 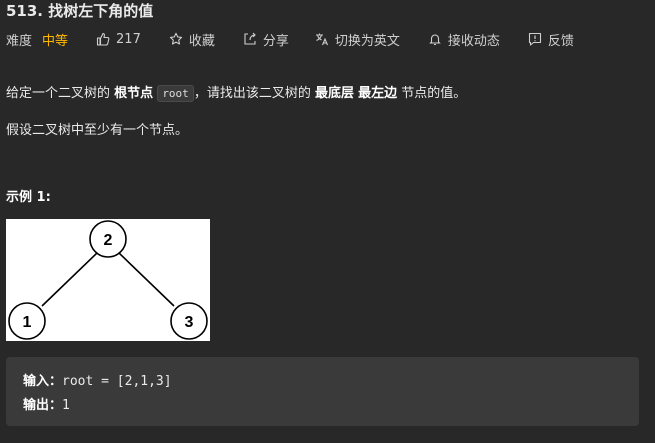 I want to click on difficulty-label: 难度, so click(x=19, y=41).